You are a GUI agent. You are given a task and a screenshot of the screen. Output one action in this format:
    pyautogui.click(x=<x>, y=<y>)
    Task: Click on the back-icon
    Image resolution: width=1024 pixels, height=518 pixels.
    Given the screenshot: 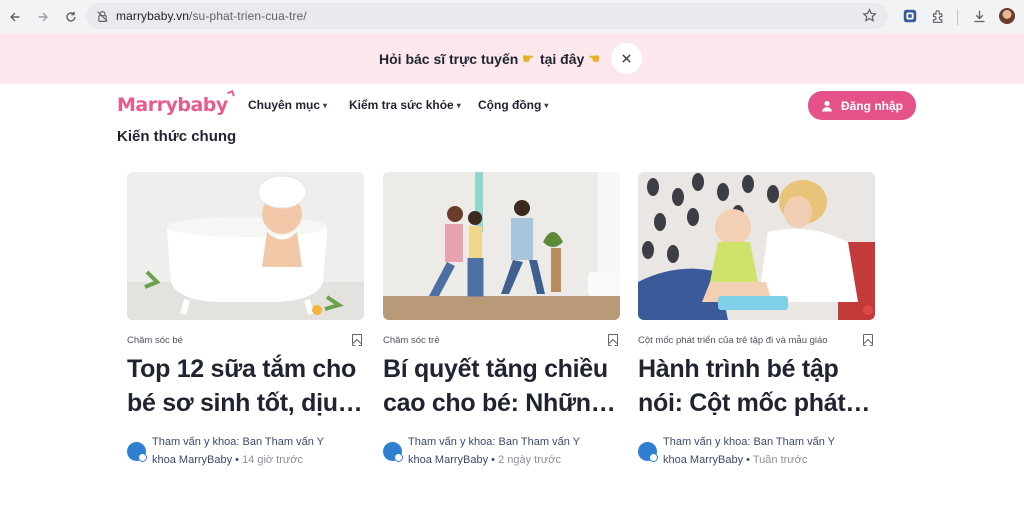 What is the action you would take?
    pyautogui.click(x=15, y=17)
    